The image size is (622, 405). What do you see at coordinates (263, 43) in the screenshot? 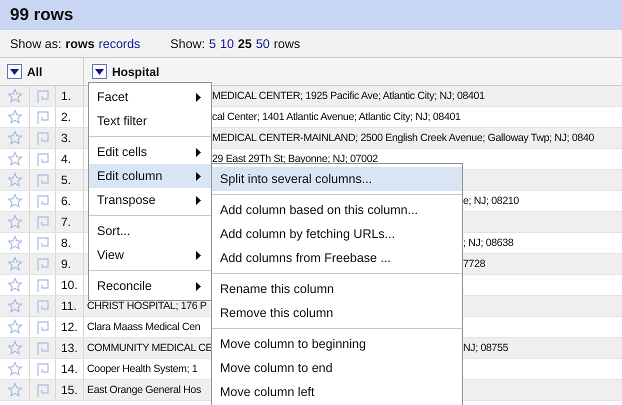
I see `page-size-link: 50` at bounding box center [263, 43].